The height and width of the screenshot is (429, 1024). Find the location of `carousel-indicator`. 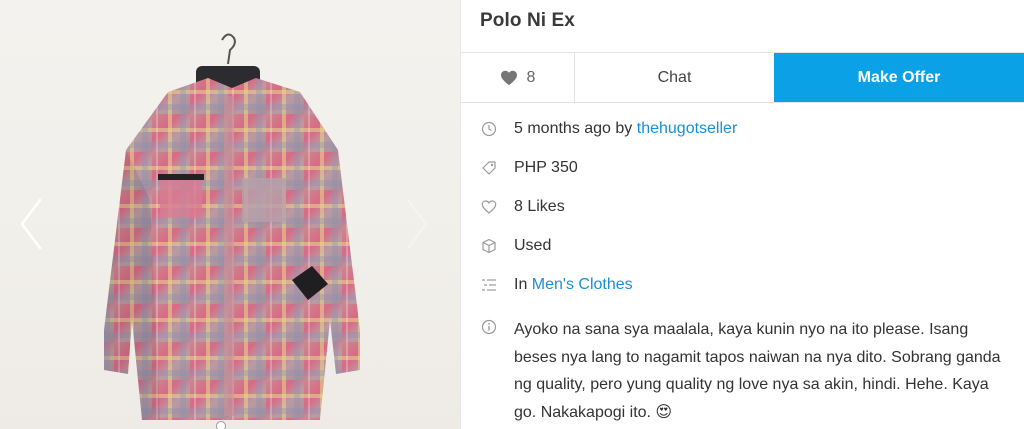

carousel-indicator is located at coordinates (221, 425).